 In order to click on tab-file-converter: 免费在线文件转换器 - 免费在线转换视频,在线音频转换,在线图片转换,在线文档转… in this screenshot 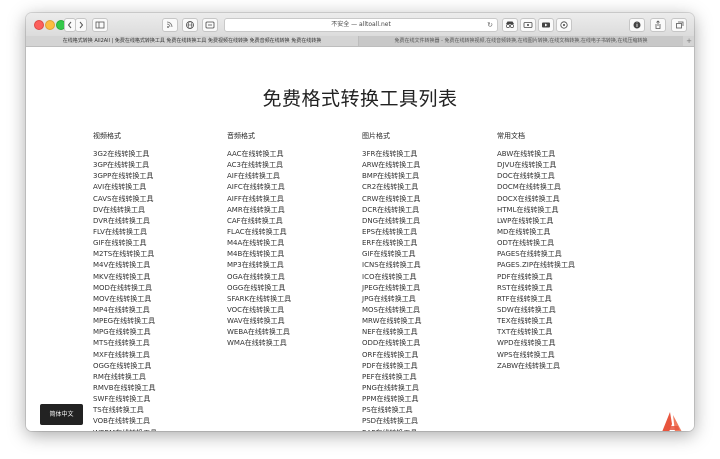, I will do `click(521, 41)`.